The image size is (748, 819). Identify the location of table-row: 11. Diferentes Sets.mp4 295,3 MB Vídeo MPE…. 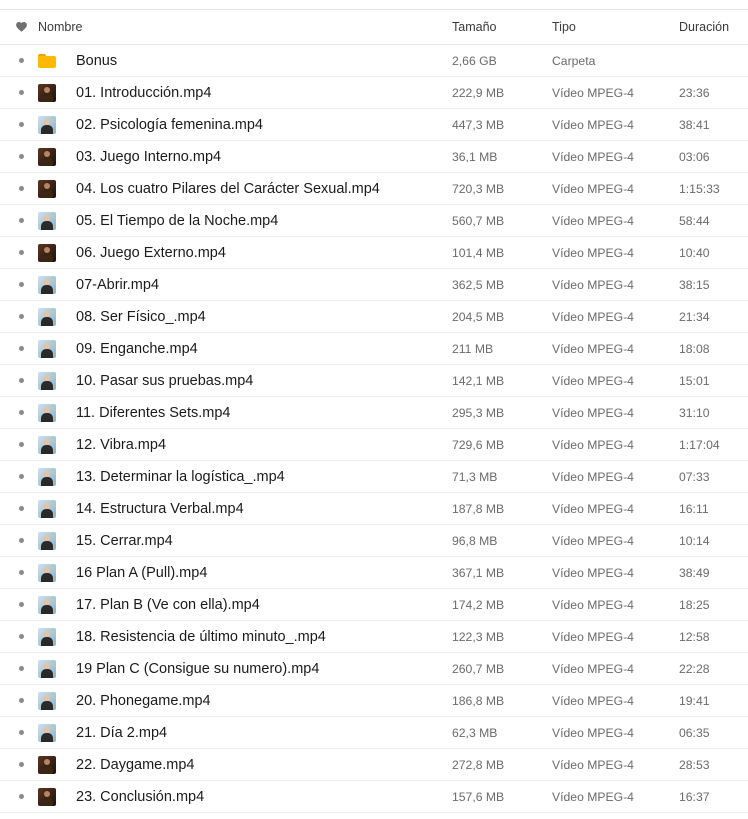
(374, 413).